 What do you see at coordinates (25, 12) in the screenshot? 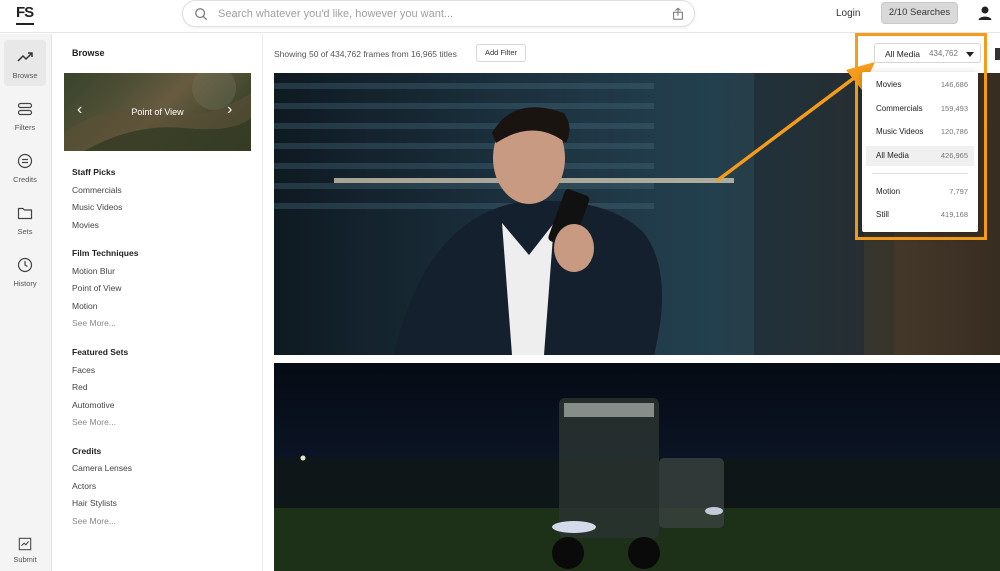
I see `logo: FS` at bounding box center [25, 12].